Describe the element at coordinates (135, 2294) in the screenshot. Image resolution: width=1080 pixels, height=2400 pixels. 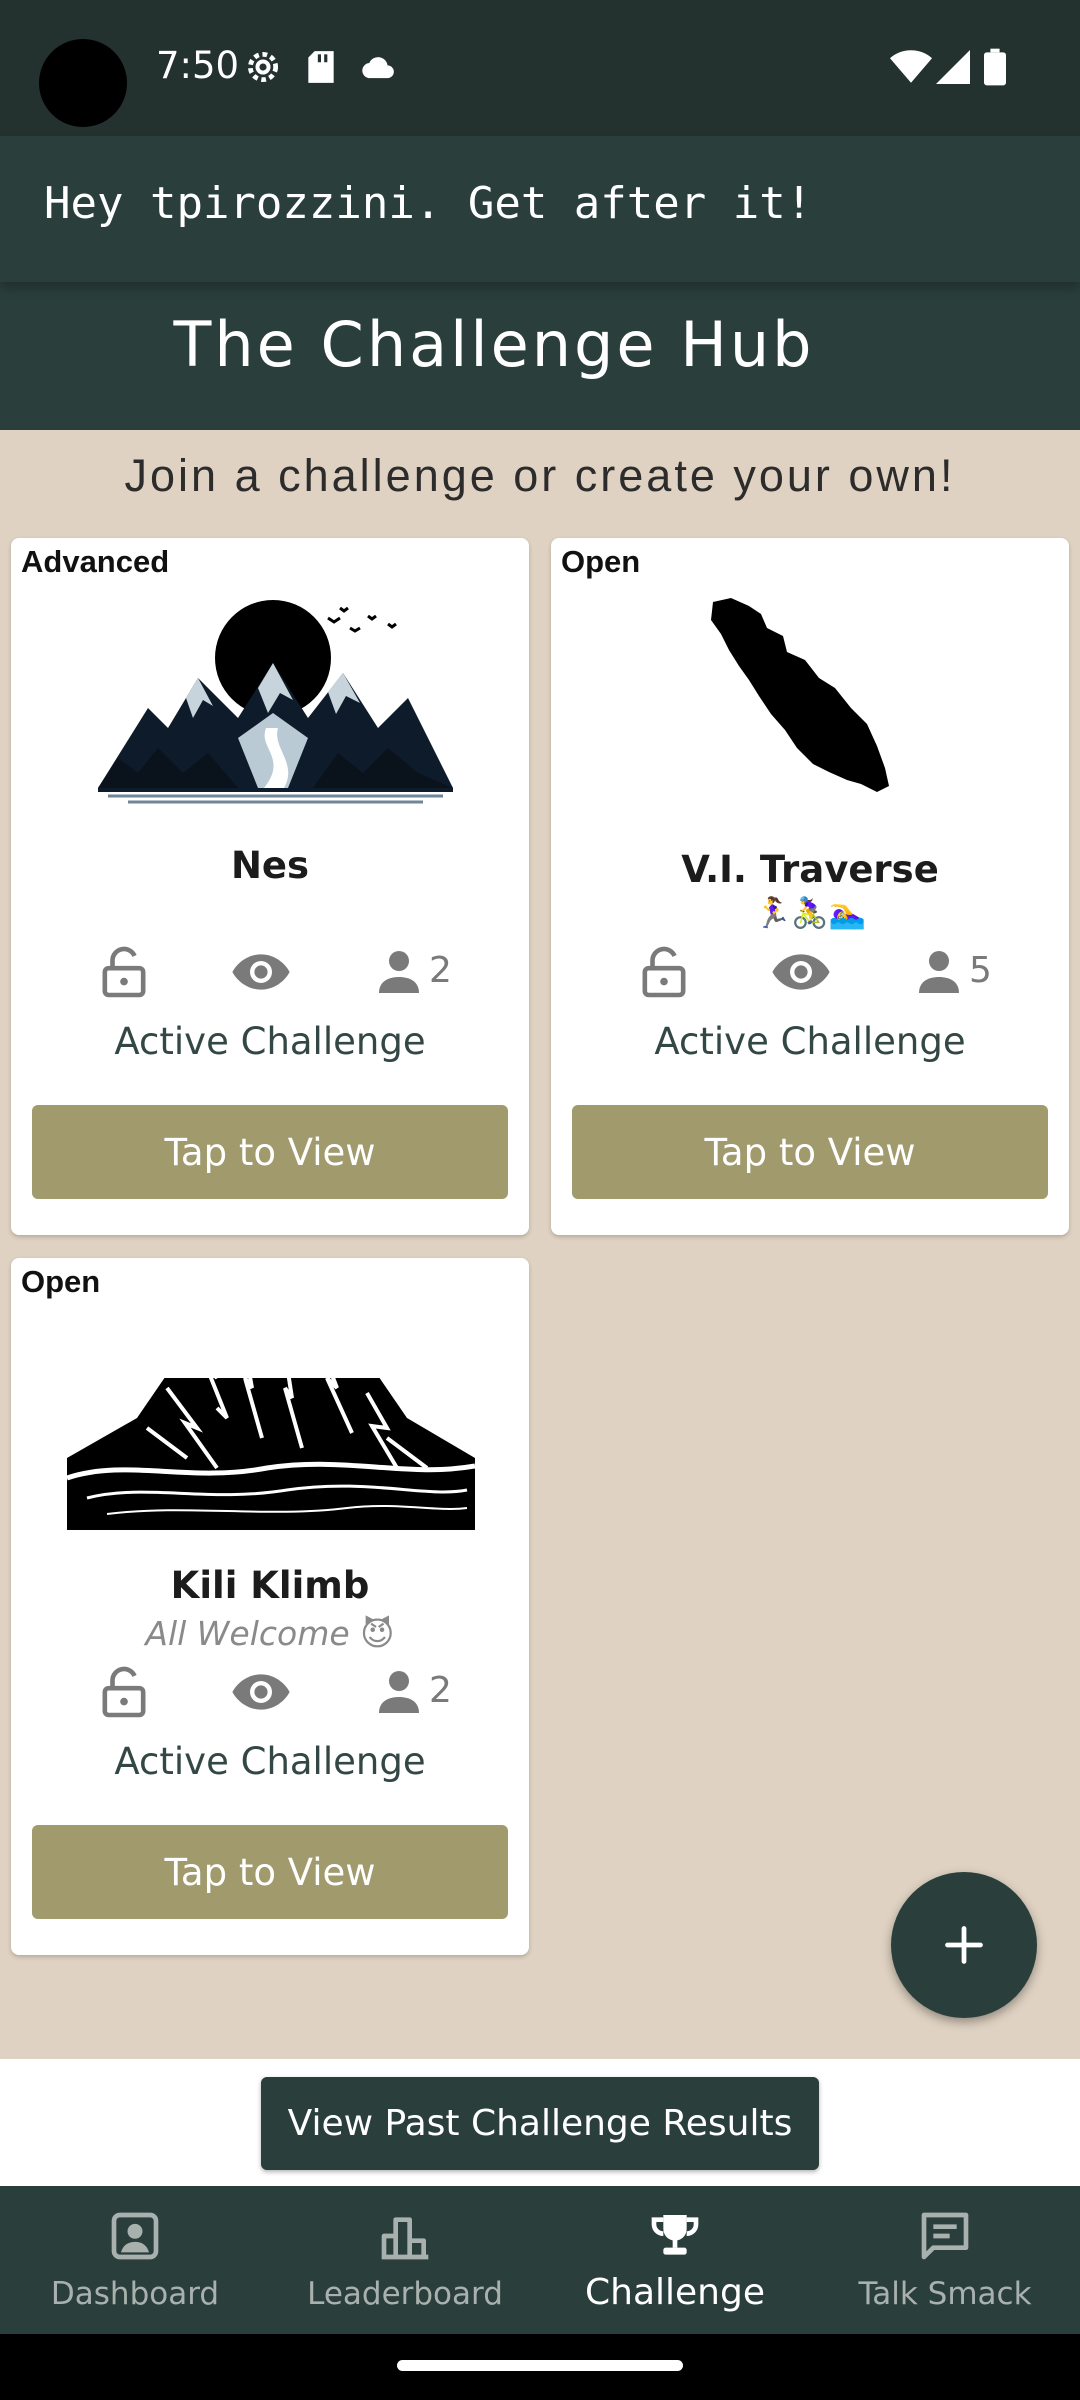
I see `nav-label: Dashboard` at that location.